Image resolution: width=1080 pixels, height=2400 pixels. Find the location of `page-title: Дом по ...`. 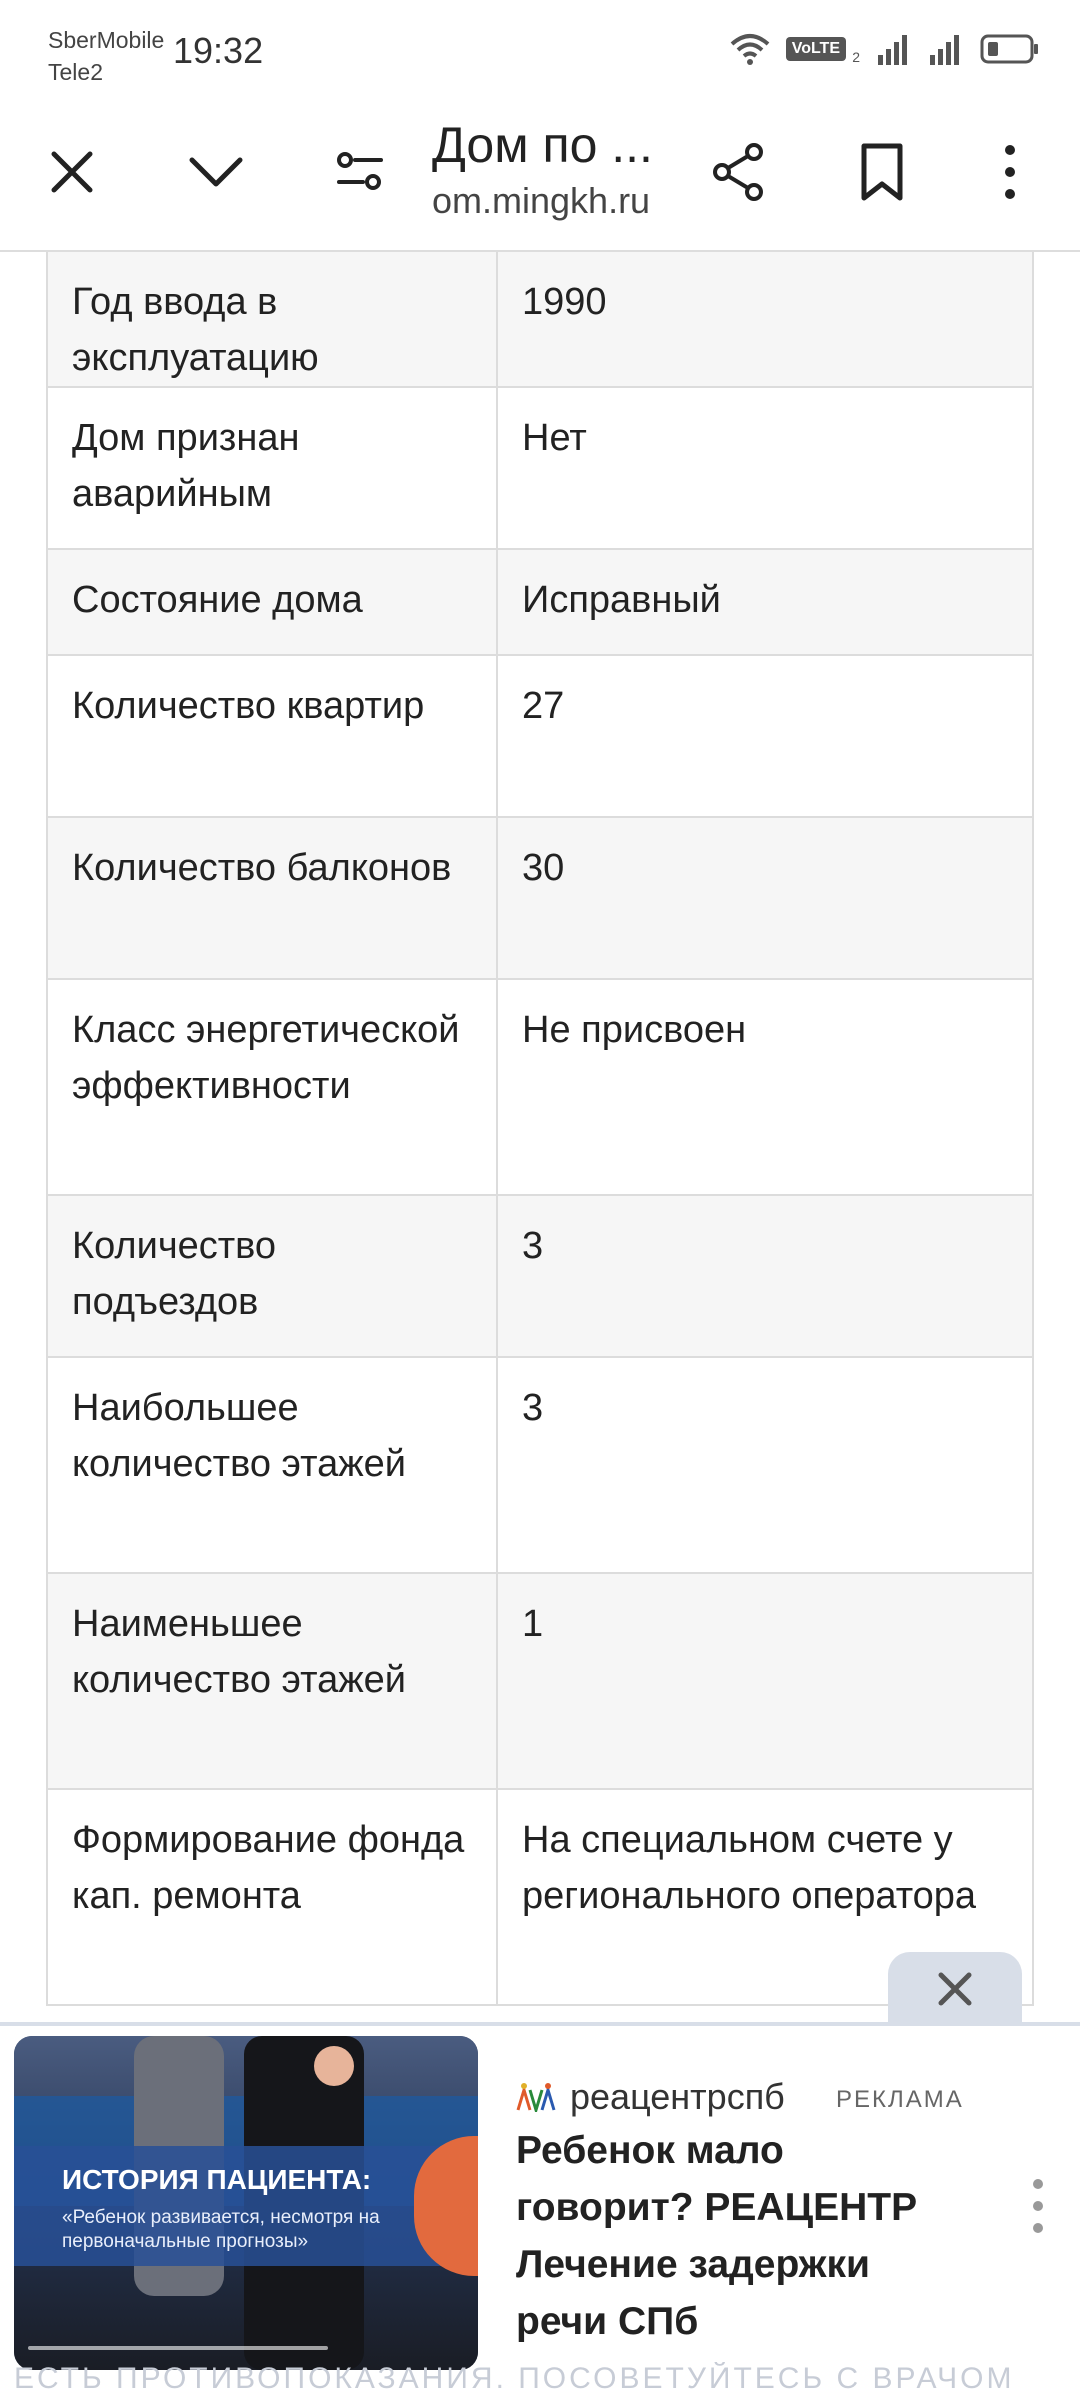

page-title: Дом по ... is located at coordinates (542, 145).